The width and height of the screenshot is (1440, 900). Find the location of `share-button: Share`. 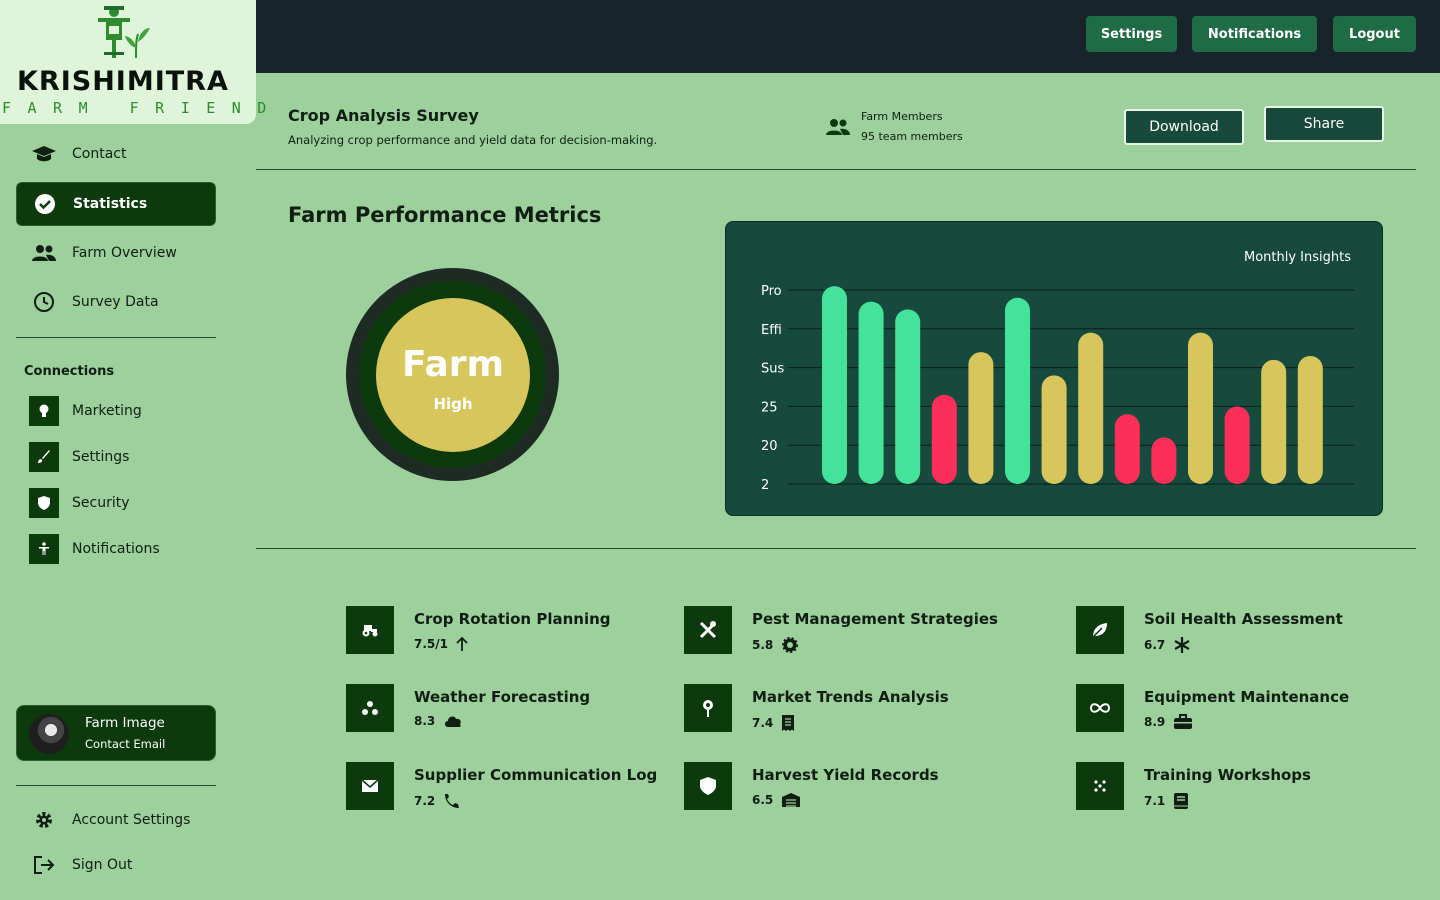

share-button: Share is located at coordinates (1324, 124).